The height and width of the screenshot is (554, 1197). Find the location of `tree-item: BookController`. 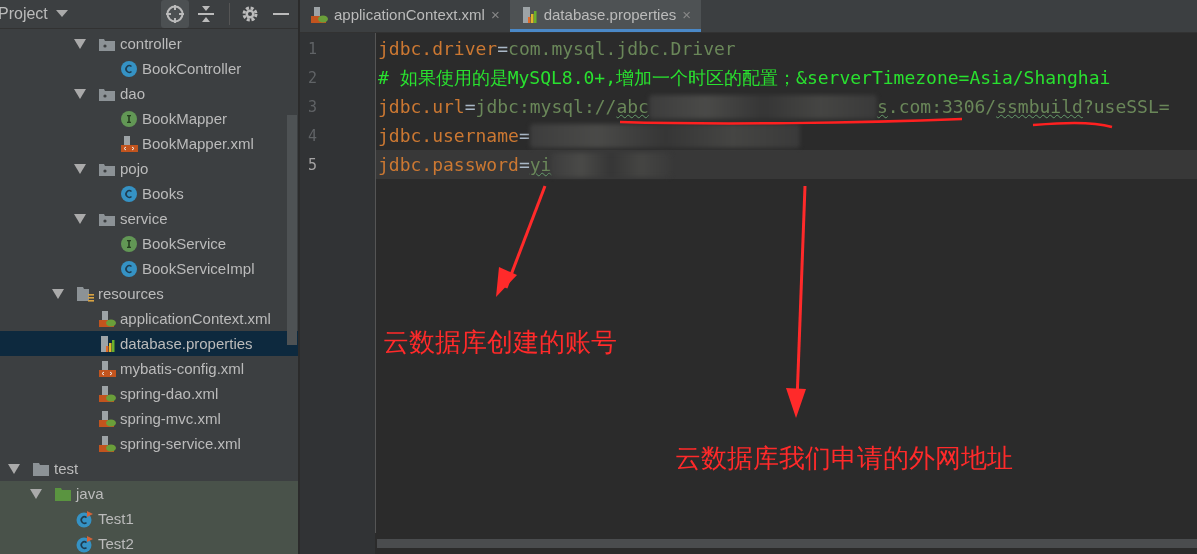

tree-item: BookController is located at coordinates (149, 68).